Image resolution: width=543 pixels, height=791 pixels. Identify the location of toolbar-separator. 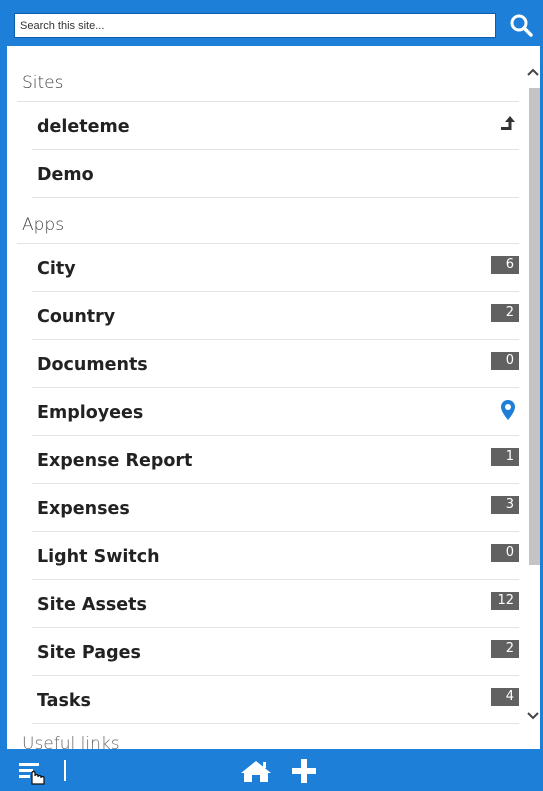
(65, 770).